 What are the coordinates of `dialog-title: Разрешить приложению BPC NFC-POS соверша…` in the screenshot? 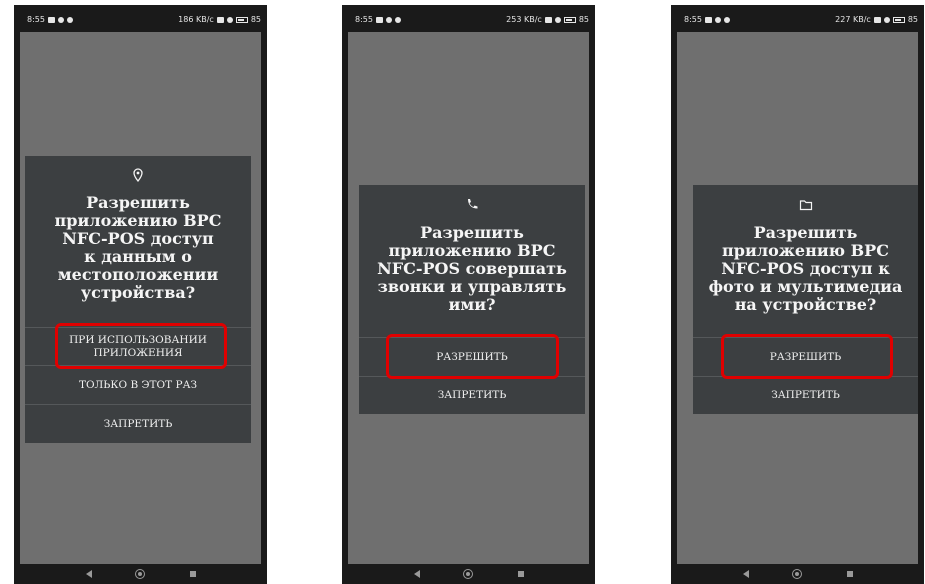 It's located at (472, 268).